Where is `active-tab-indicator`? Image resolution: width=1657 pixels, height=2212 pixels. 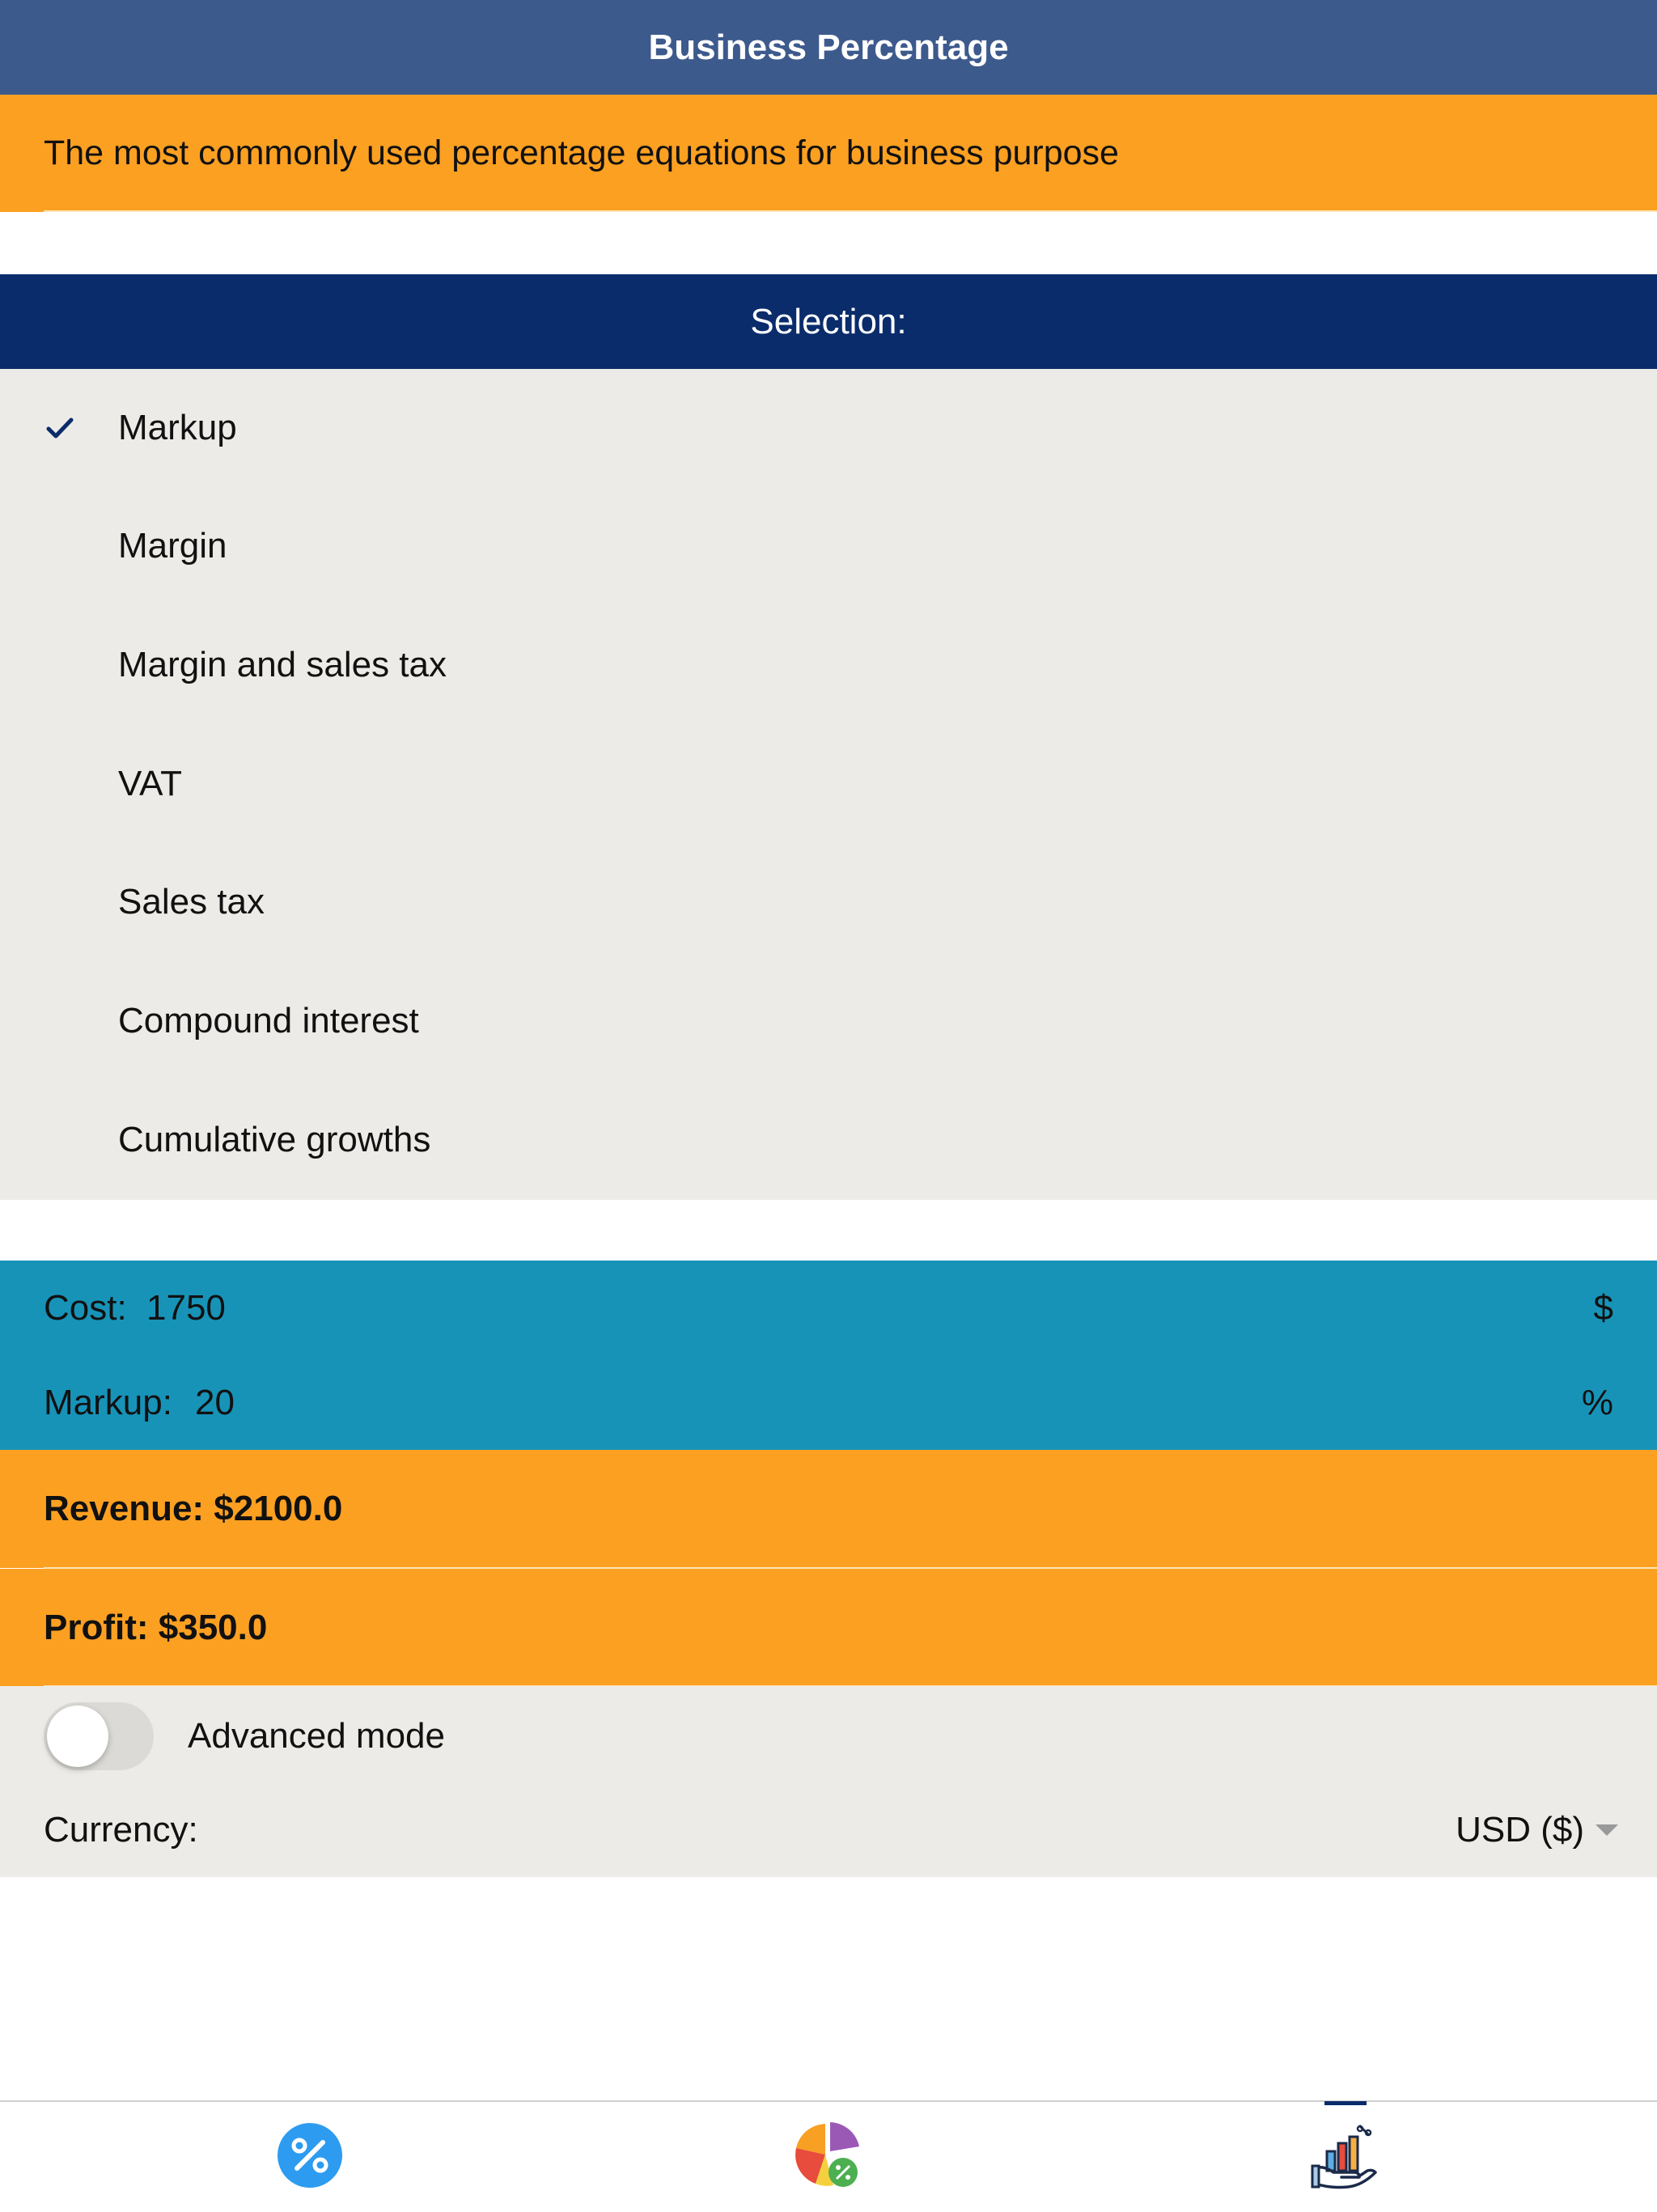 active-tab-indicator is located at coordinates (1345, 2103).